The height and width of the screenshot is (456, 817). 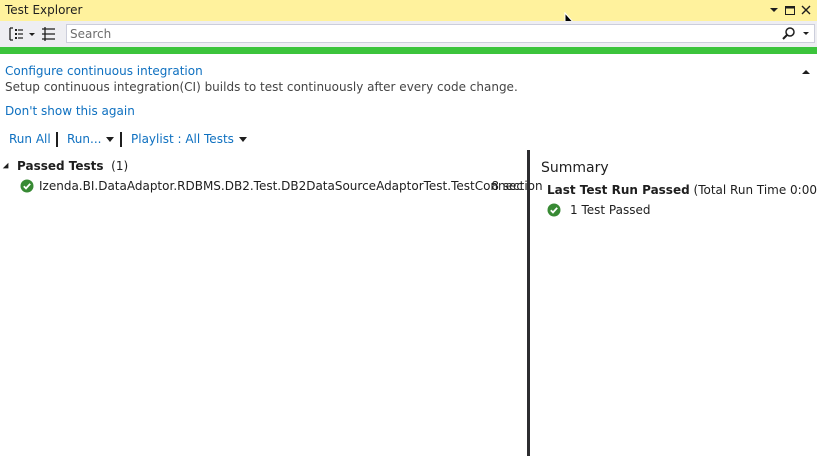 I want to click on toolbar, so click(x=408, y=34).